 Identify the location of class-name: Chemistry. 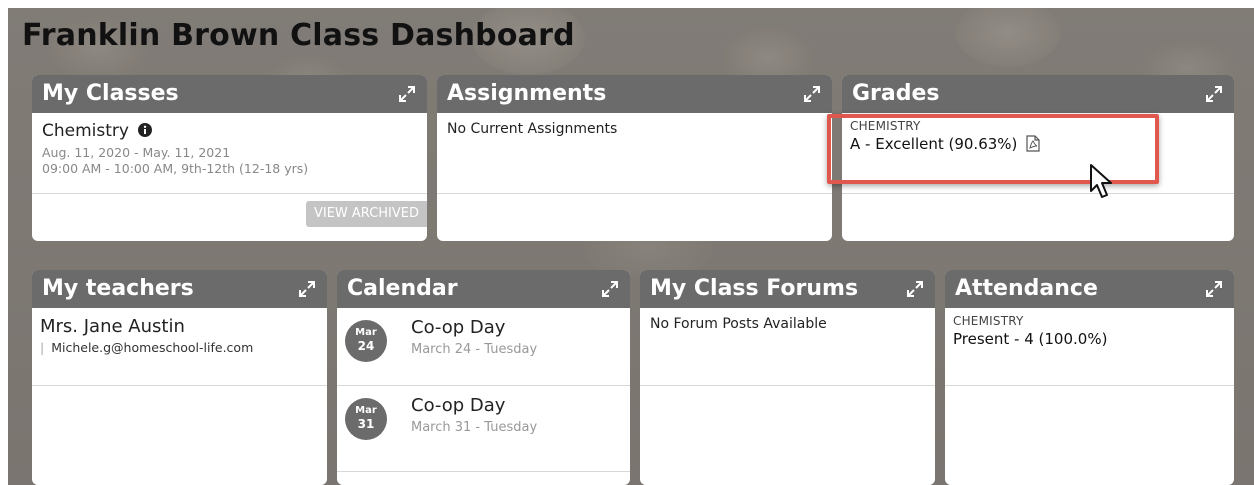
(85, 131).